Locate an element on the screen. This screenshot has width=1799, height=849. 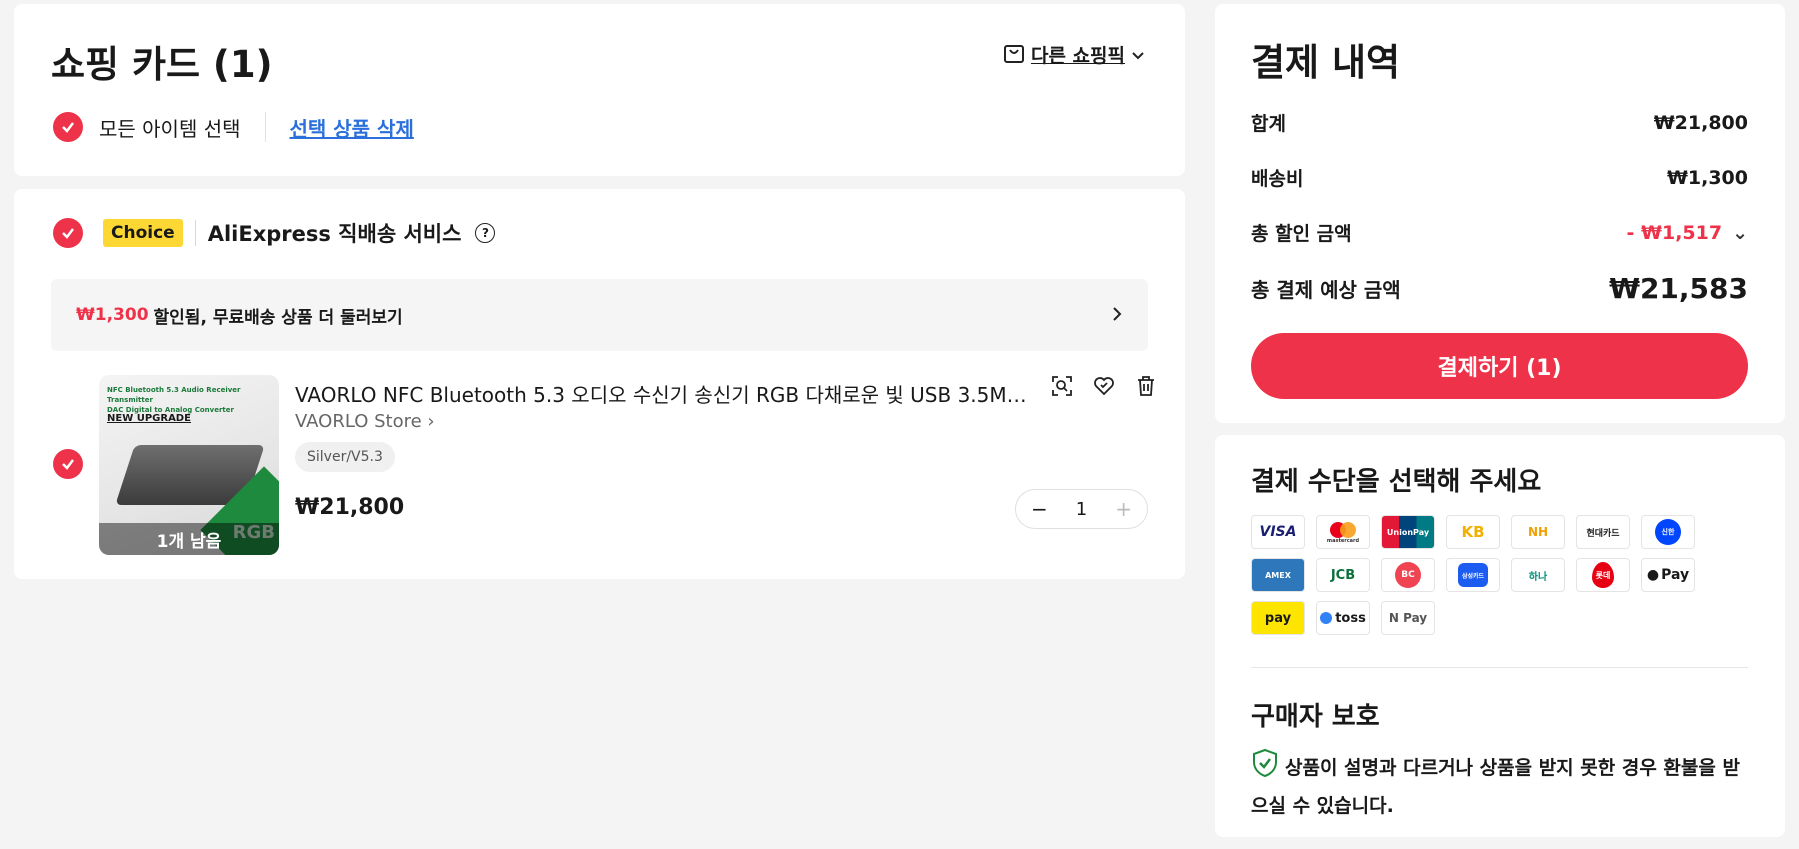
free-shipping-promo: ₩1,300 할인됨, 무료배송 상품 더 둘러보기 is located at coordinates (599, 315).